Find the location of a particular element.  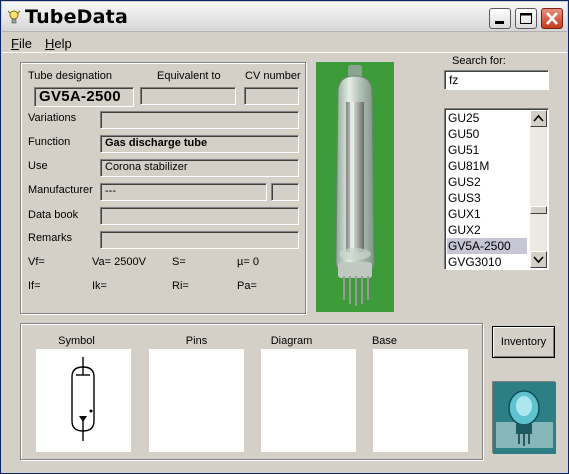

variations-label: Variations is located at coordinates (52, 118).